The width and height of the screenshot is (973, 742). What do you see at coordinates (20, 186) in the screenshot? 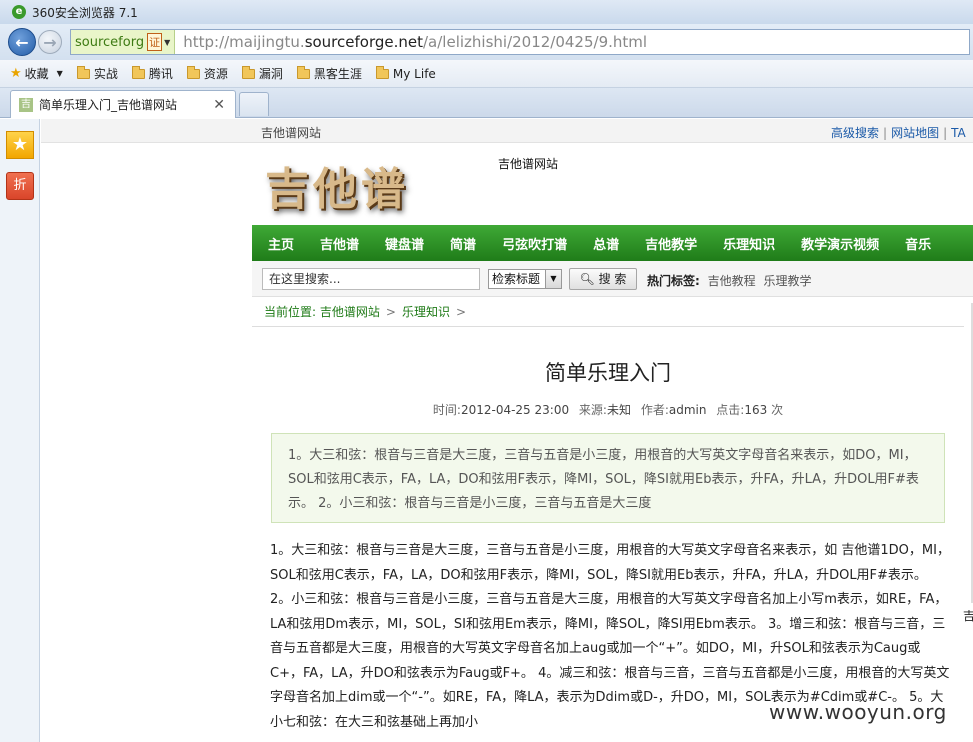
I see `discount-icon: 折` at bounding box center [20, 186].